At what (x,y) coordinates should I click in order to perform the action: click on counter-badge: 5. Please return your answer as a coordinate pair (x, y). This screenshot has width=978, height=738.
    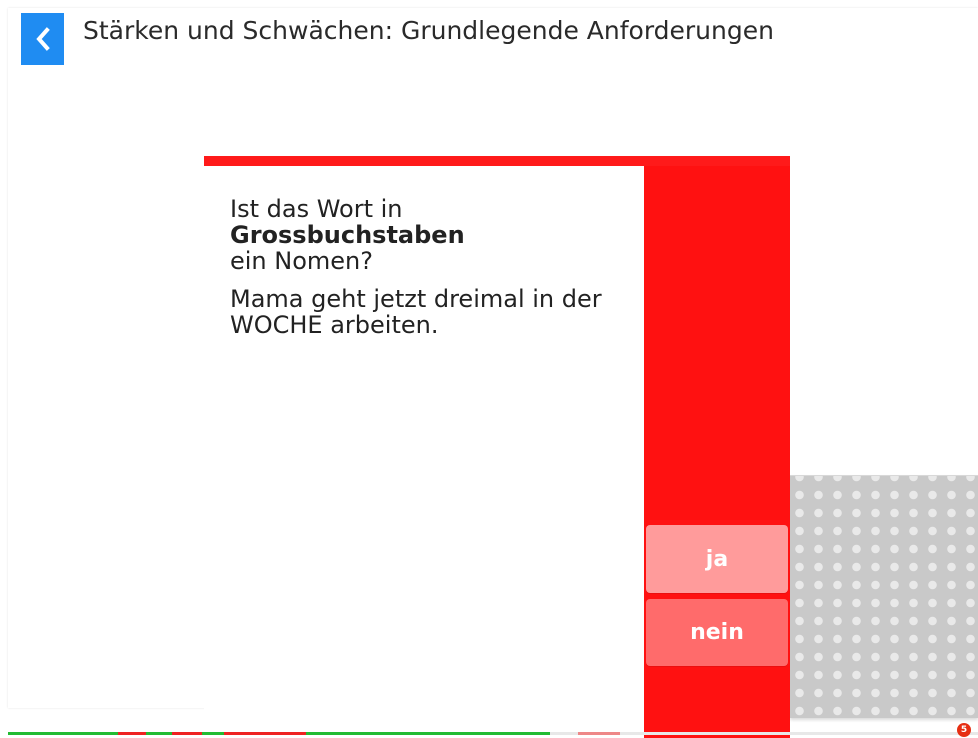
    Looking at the image, I should click on (964, 730).